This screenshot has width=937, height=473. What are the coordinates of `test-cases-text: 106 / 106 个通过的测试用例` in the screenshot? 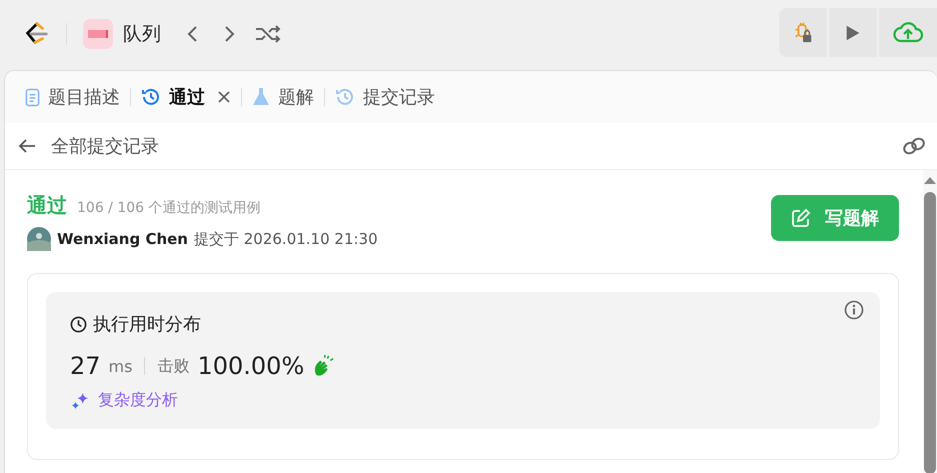 It's located at (169, 208).